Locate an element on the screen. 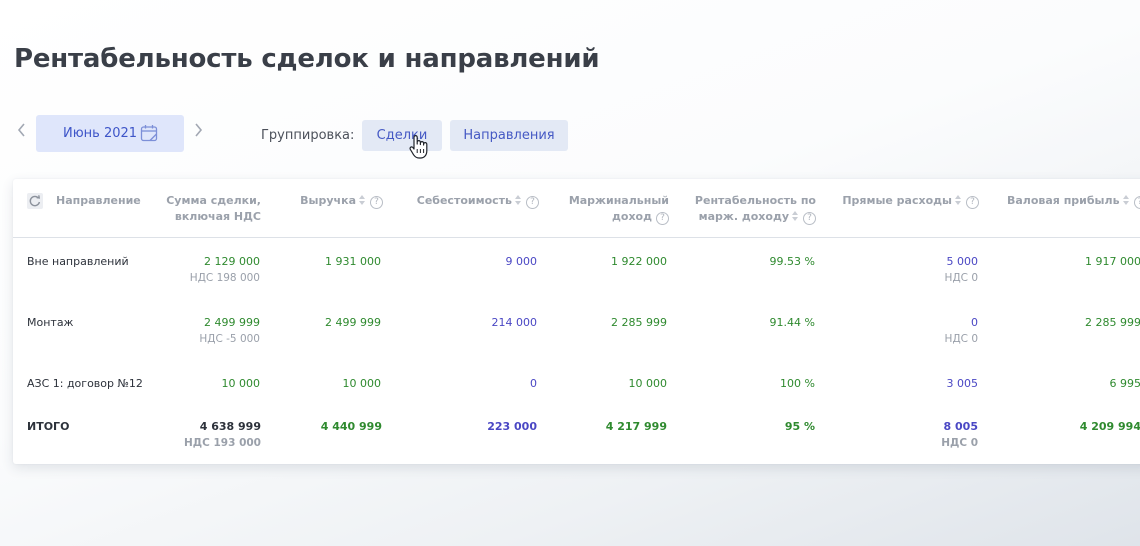  header-direct-costs: Прямые расходы? is located at coordinates (902, 201).